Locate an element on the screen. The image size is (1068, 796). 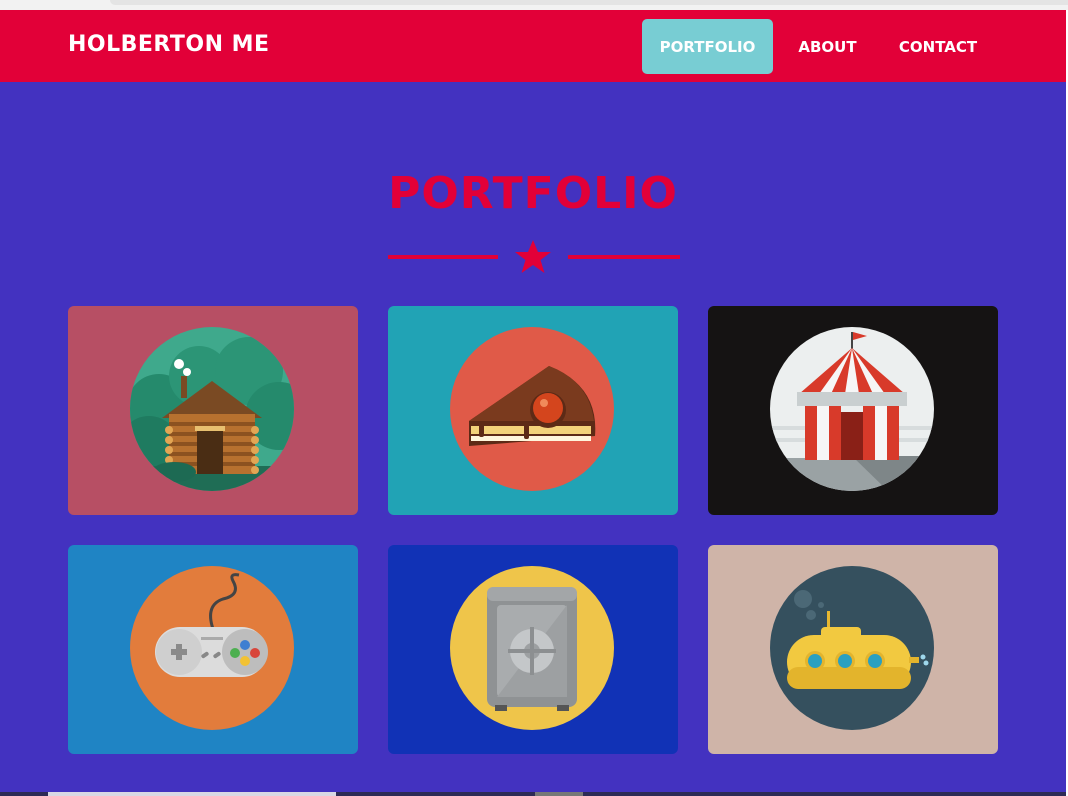
portfolio-card-submarine is located at coordinates (853, 649).